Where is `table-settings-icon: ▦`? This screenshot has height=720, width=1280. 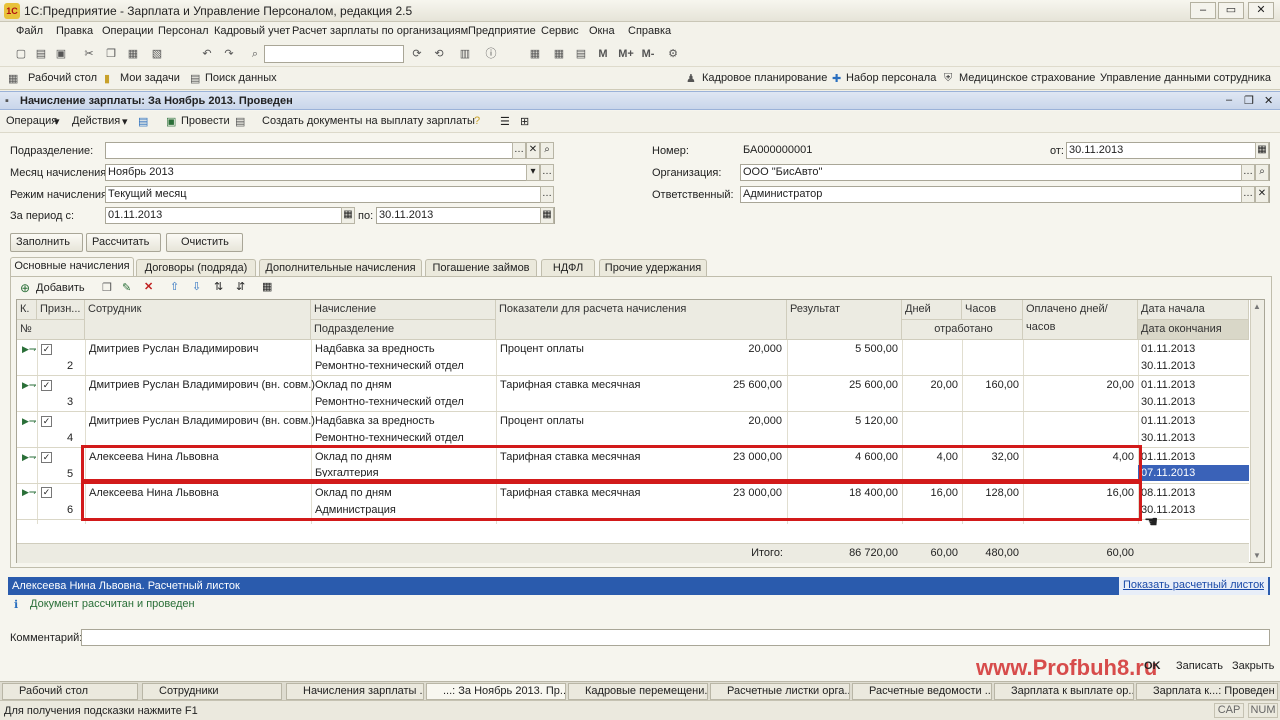
table-settings-icon: ▦ is located at coordinates (267, 286).